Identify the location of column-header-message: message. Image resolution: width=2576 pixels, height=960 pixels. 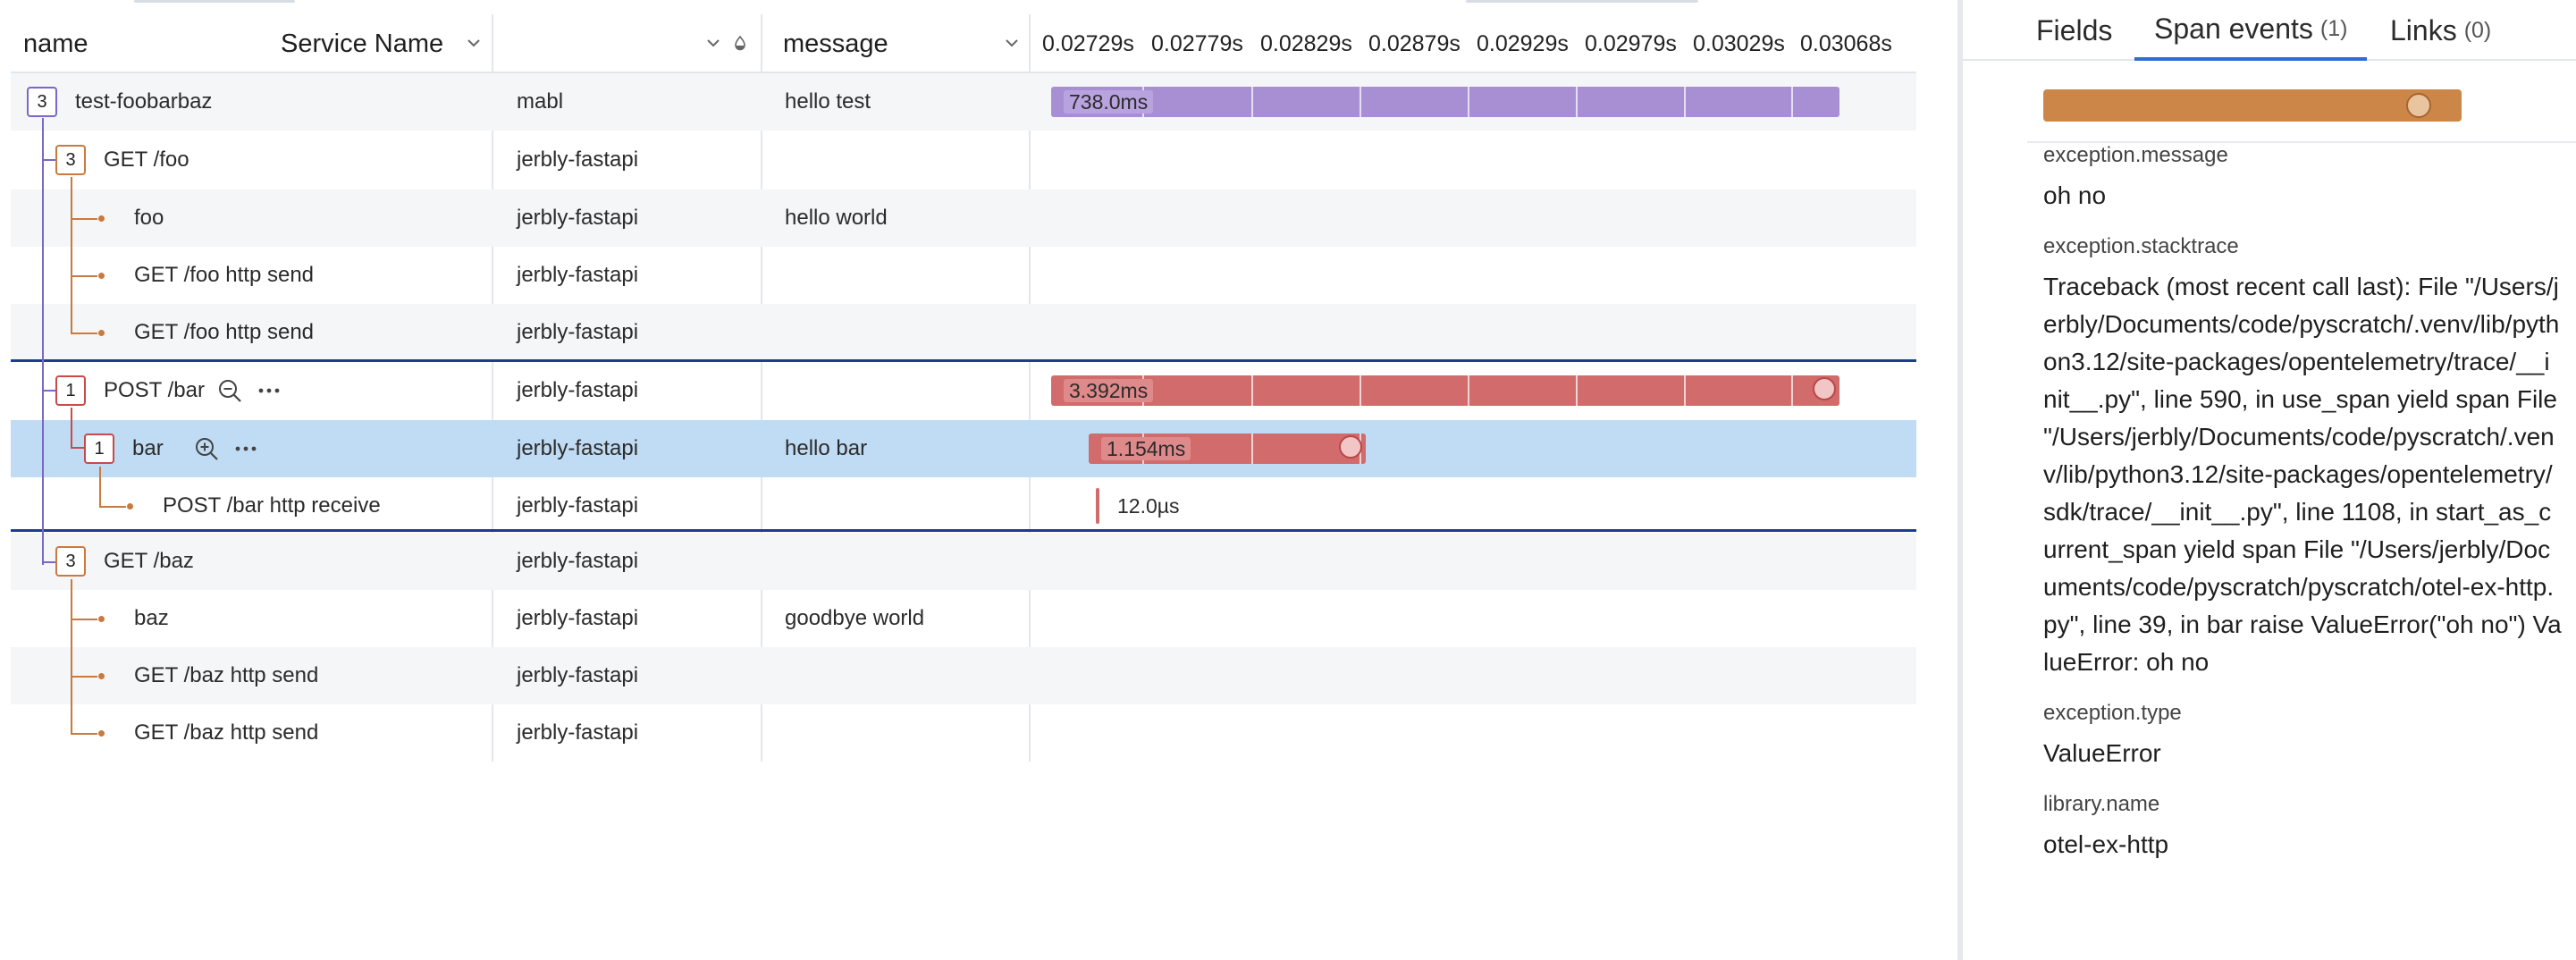
(836, 43).